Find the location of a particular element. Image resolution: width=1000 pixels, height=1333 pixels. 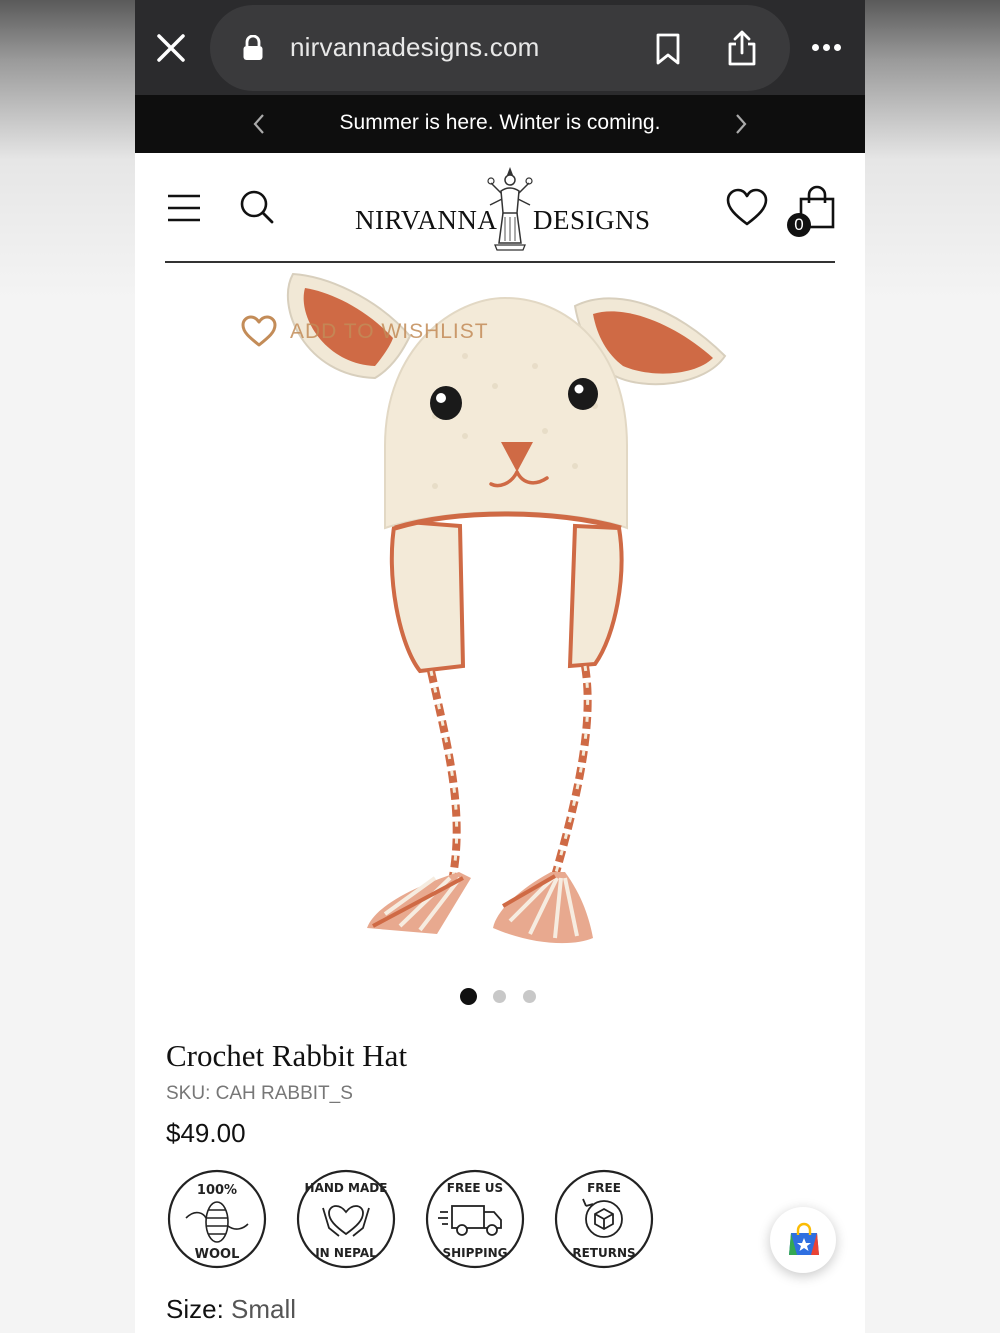

right-tassel is located at coordinates (543, 908).